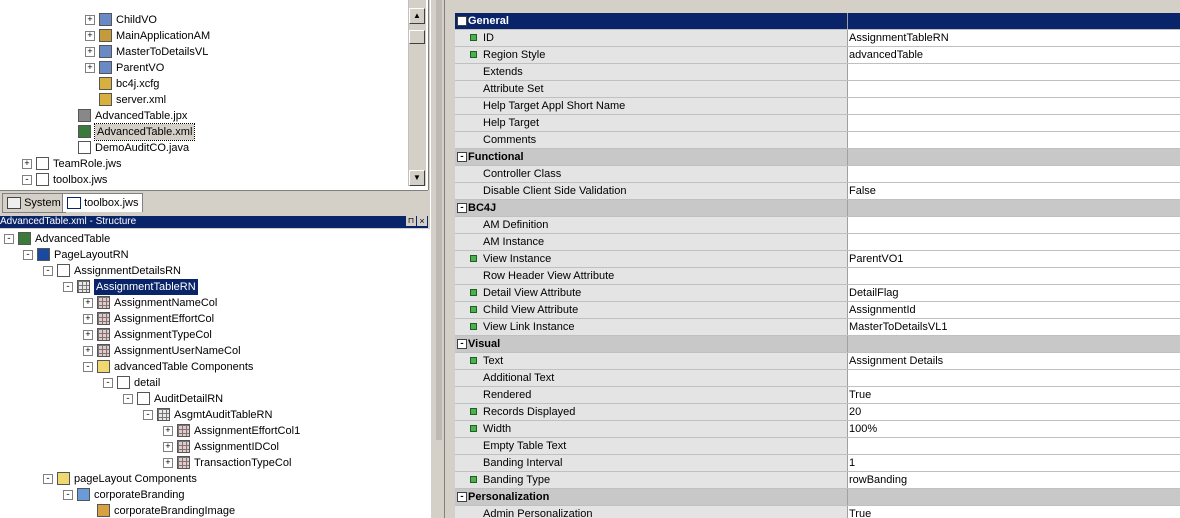 Image resolution: width=1180 pixels, height=518 pixels. Describe the element at coordinates (202, 20) in the screenshot. I see `navigator-item: + ChildVO` at that location.